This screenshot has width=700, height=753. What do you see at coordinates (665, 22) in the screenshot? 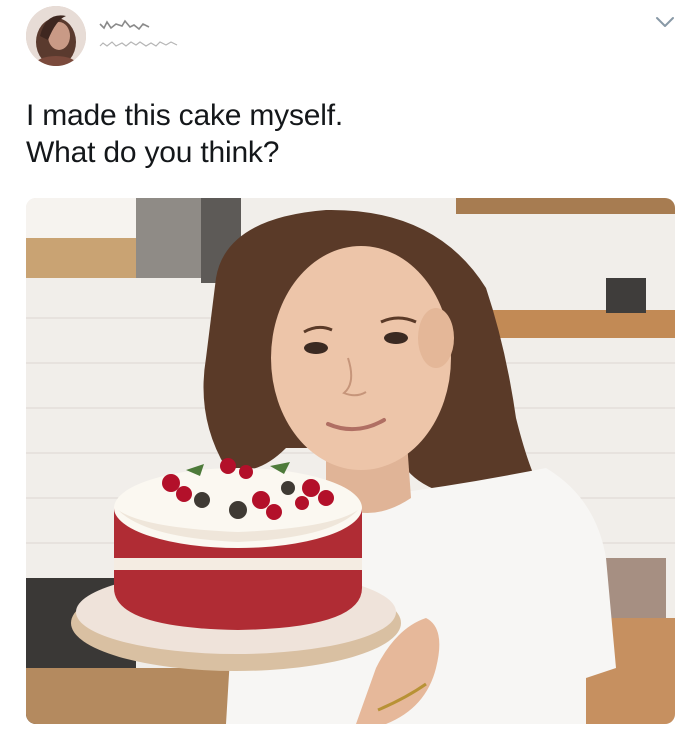
I see `chevron-down-icon` at bounding box center [665, 22].